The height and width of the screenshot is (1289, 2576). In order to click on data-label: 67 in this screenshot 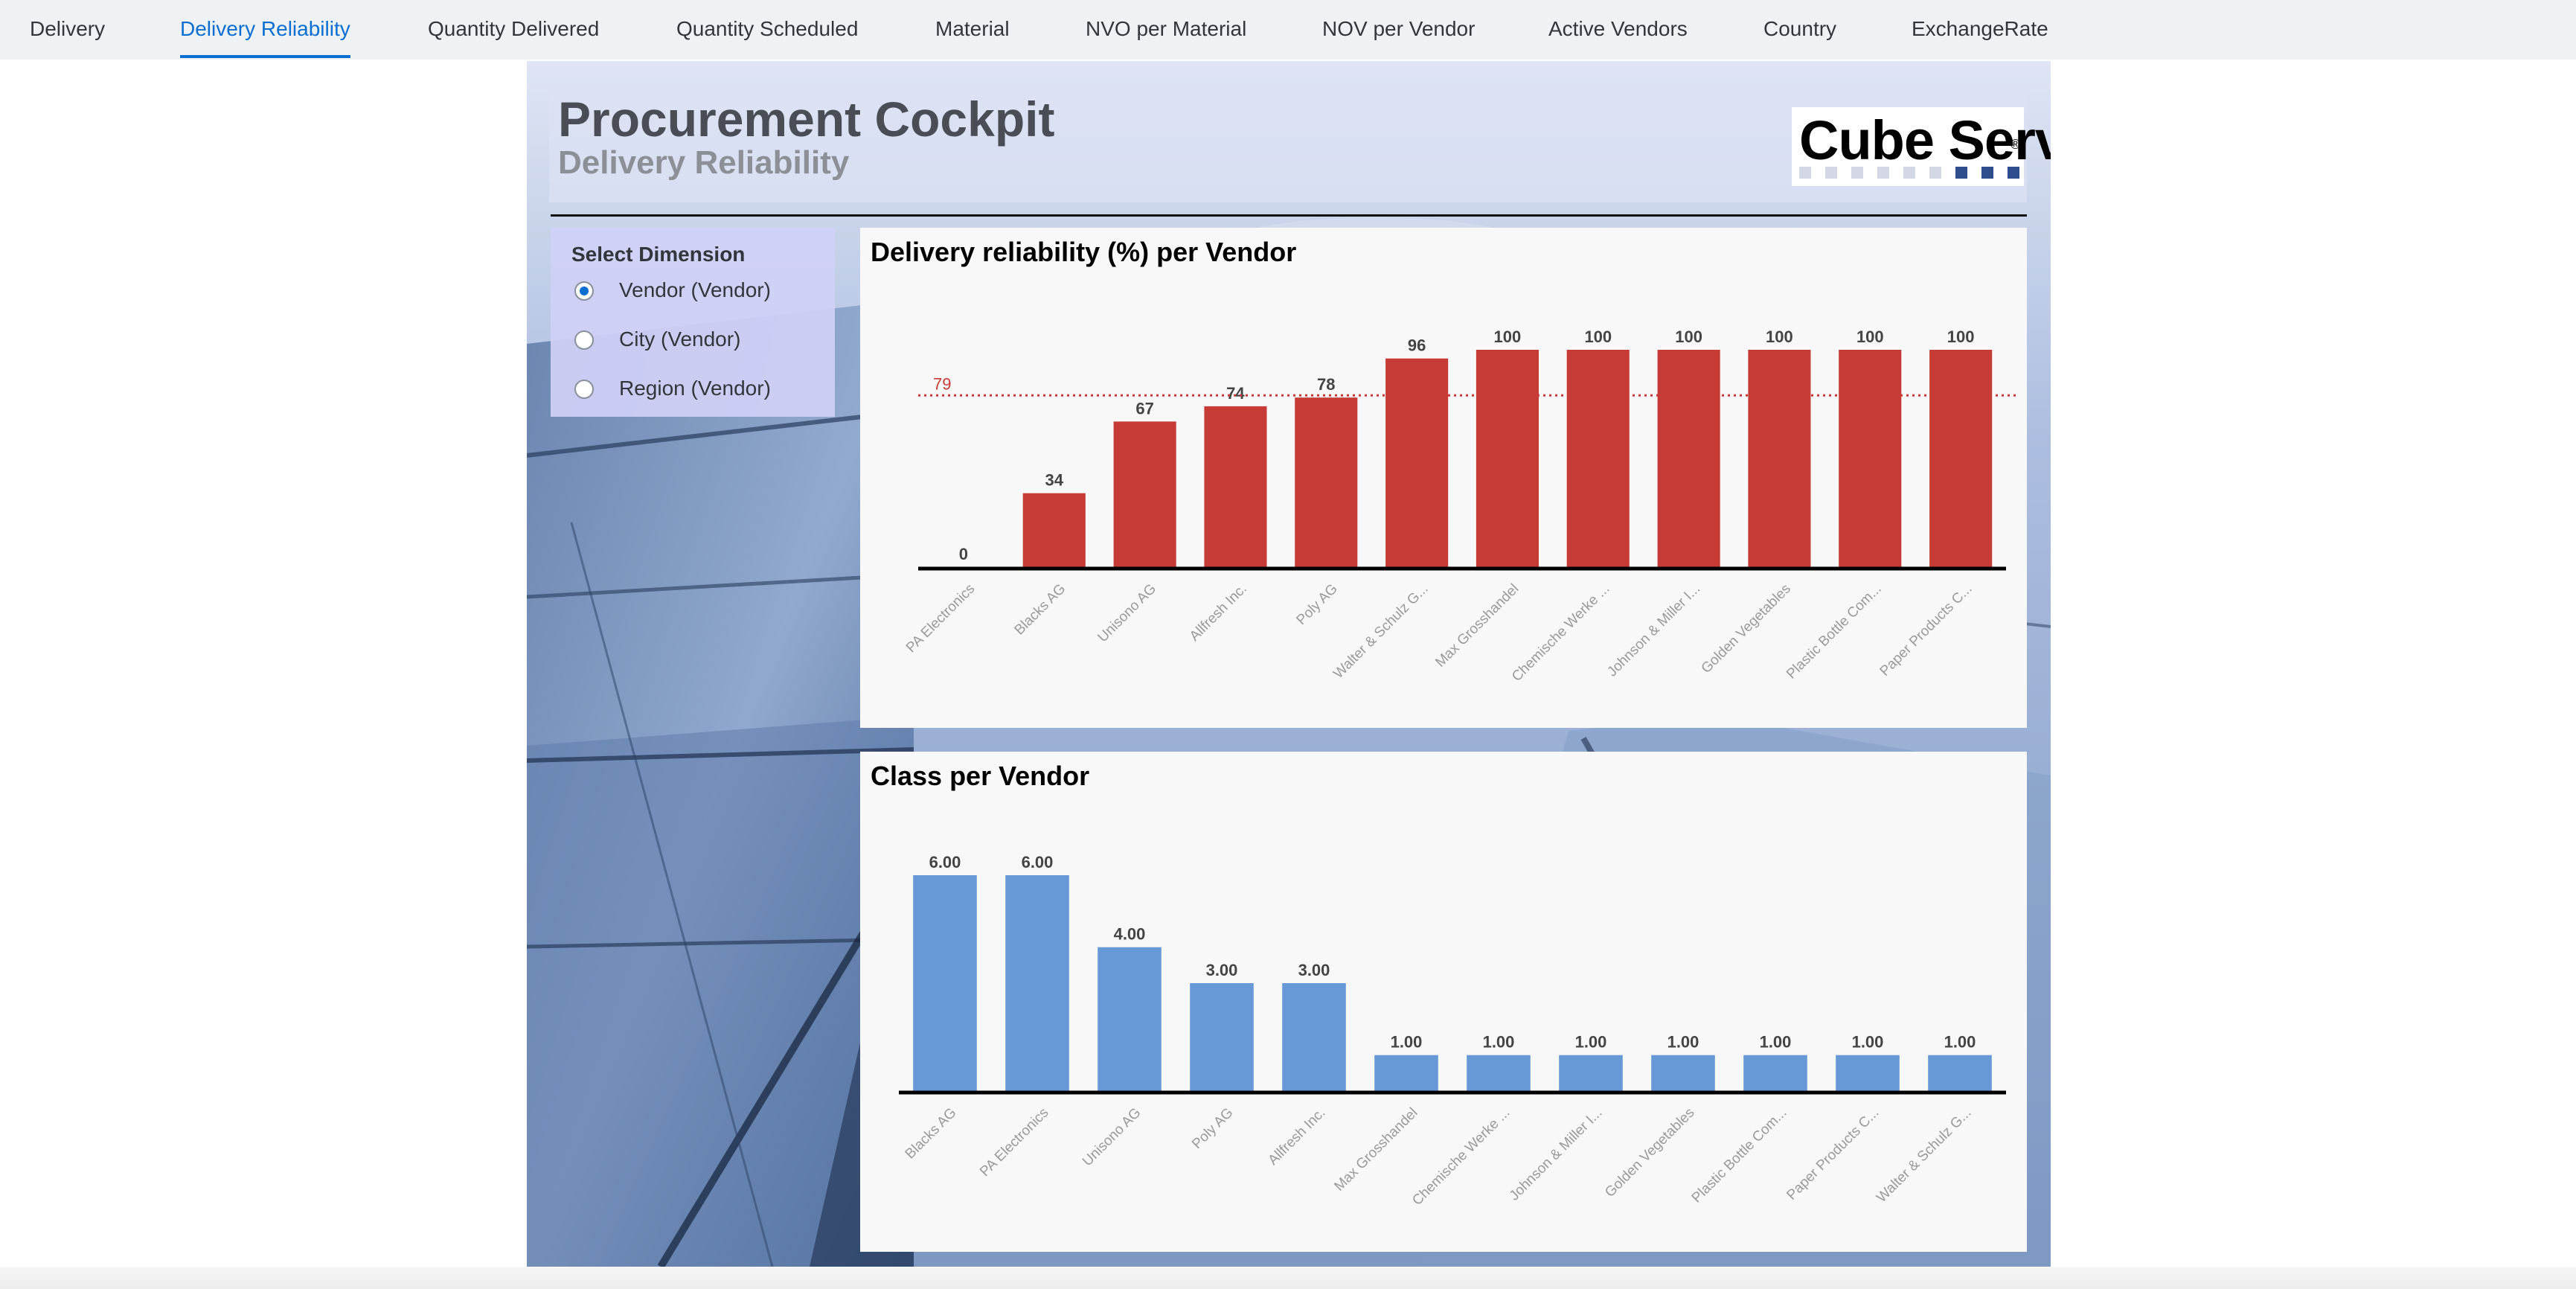, I will do `click(1144, 408)`.